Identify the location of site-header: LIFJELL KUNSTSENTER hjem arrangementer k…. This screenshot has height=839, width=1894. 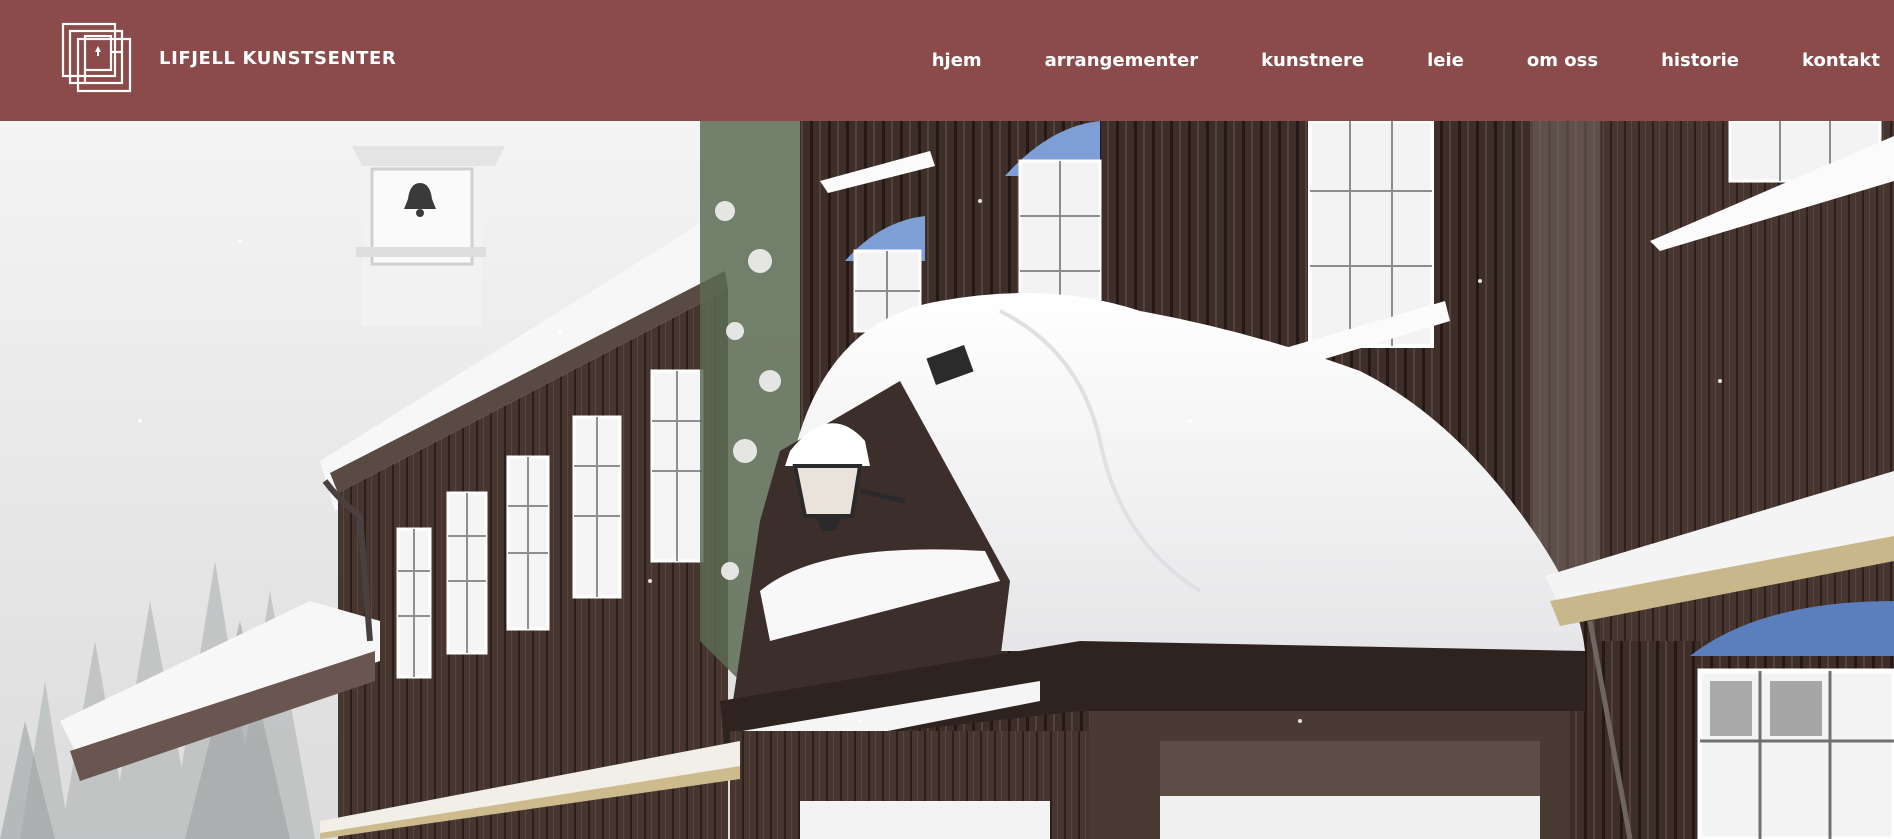
(947, 60).